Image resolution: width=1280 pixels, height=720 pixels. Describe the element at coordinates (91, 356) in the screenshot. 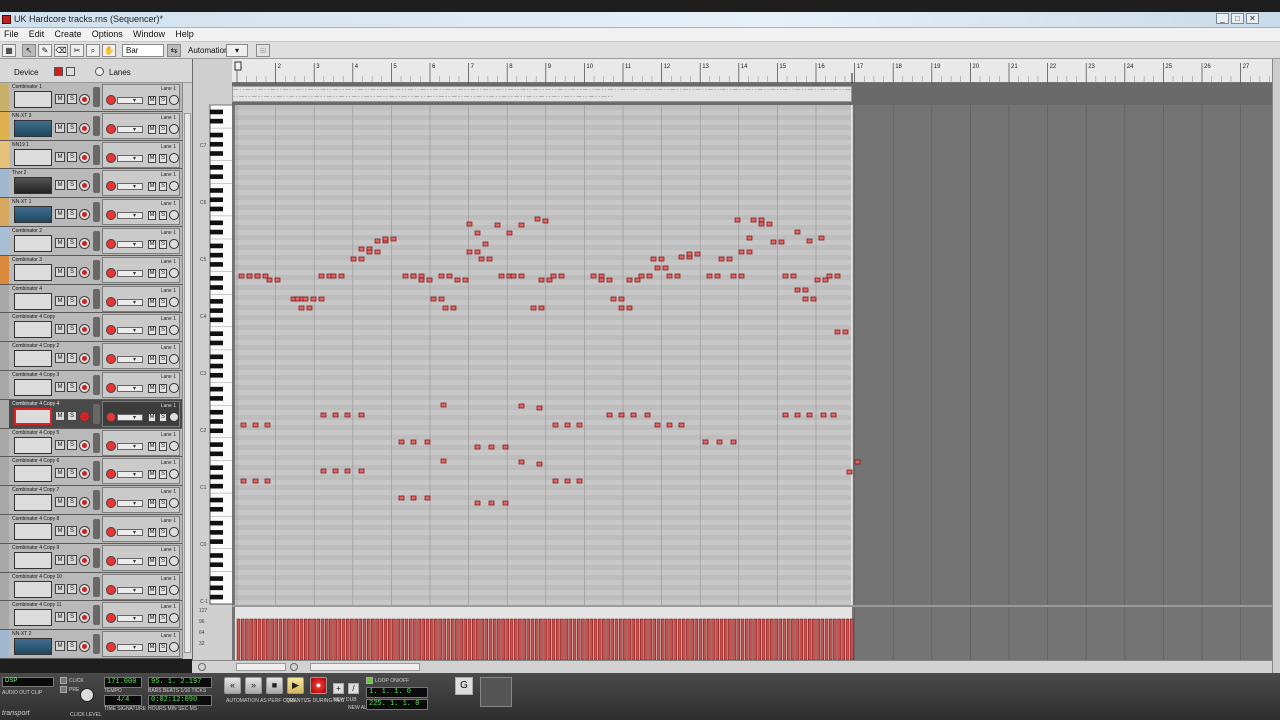

I see `track-row: Combinator 4 Copy 2 M S Lane 1 ▾ M S` at that location.